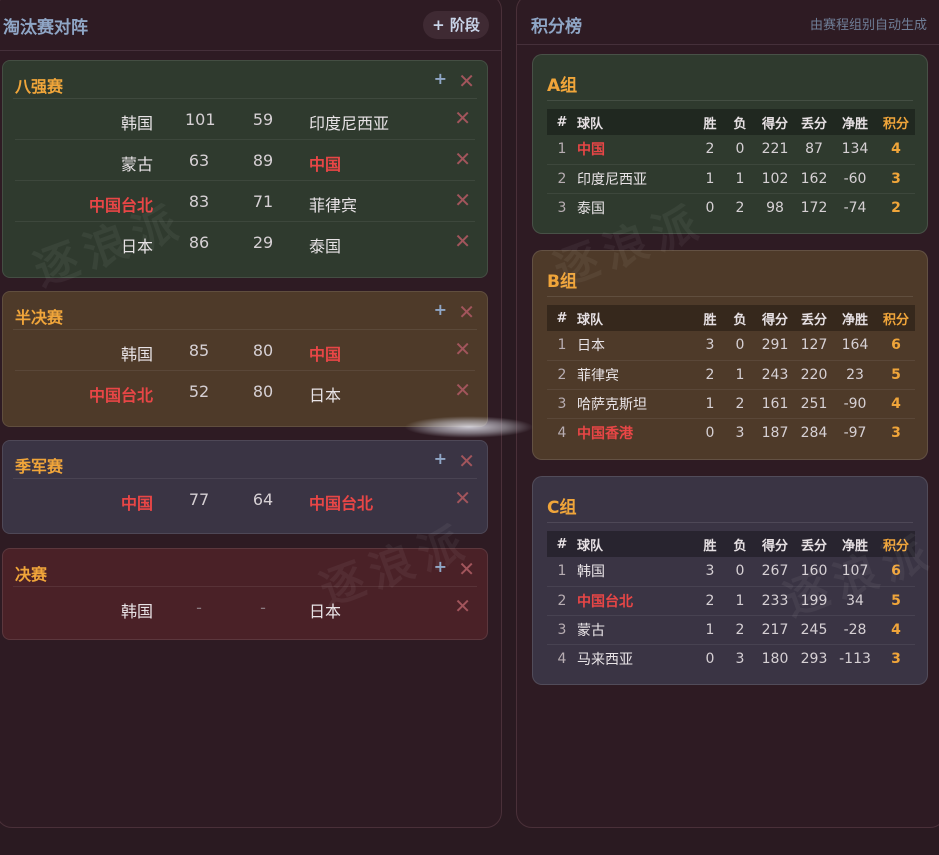  Describe the element at coordinates (137, 163) in the screenshot. I see `team-a: 蒙古` at that location.